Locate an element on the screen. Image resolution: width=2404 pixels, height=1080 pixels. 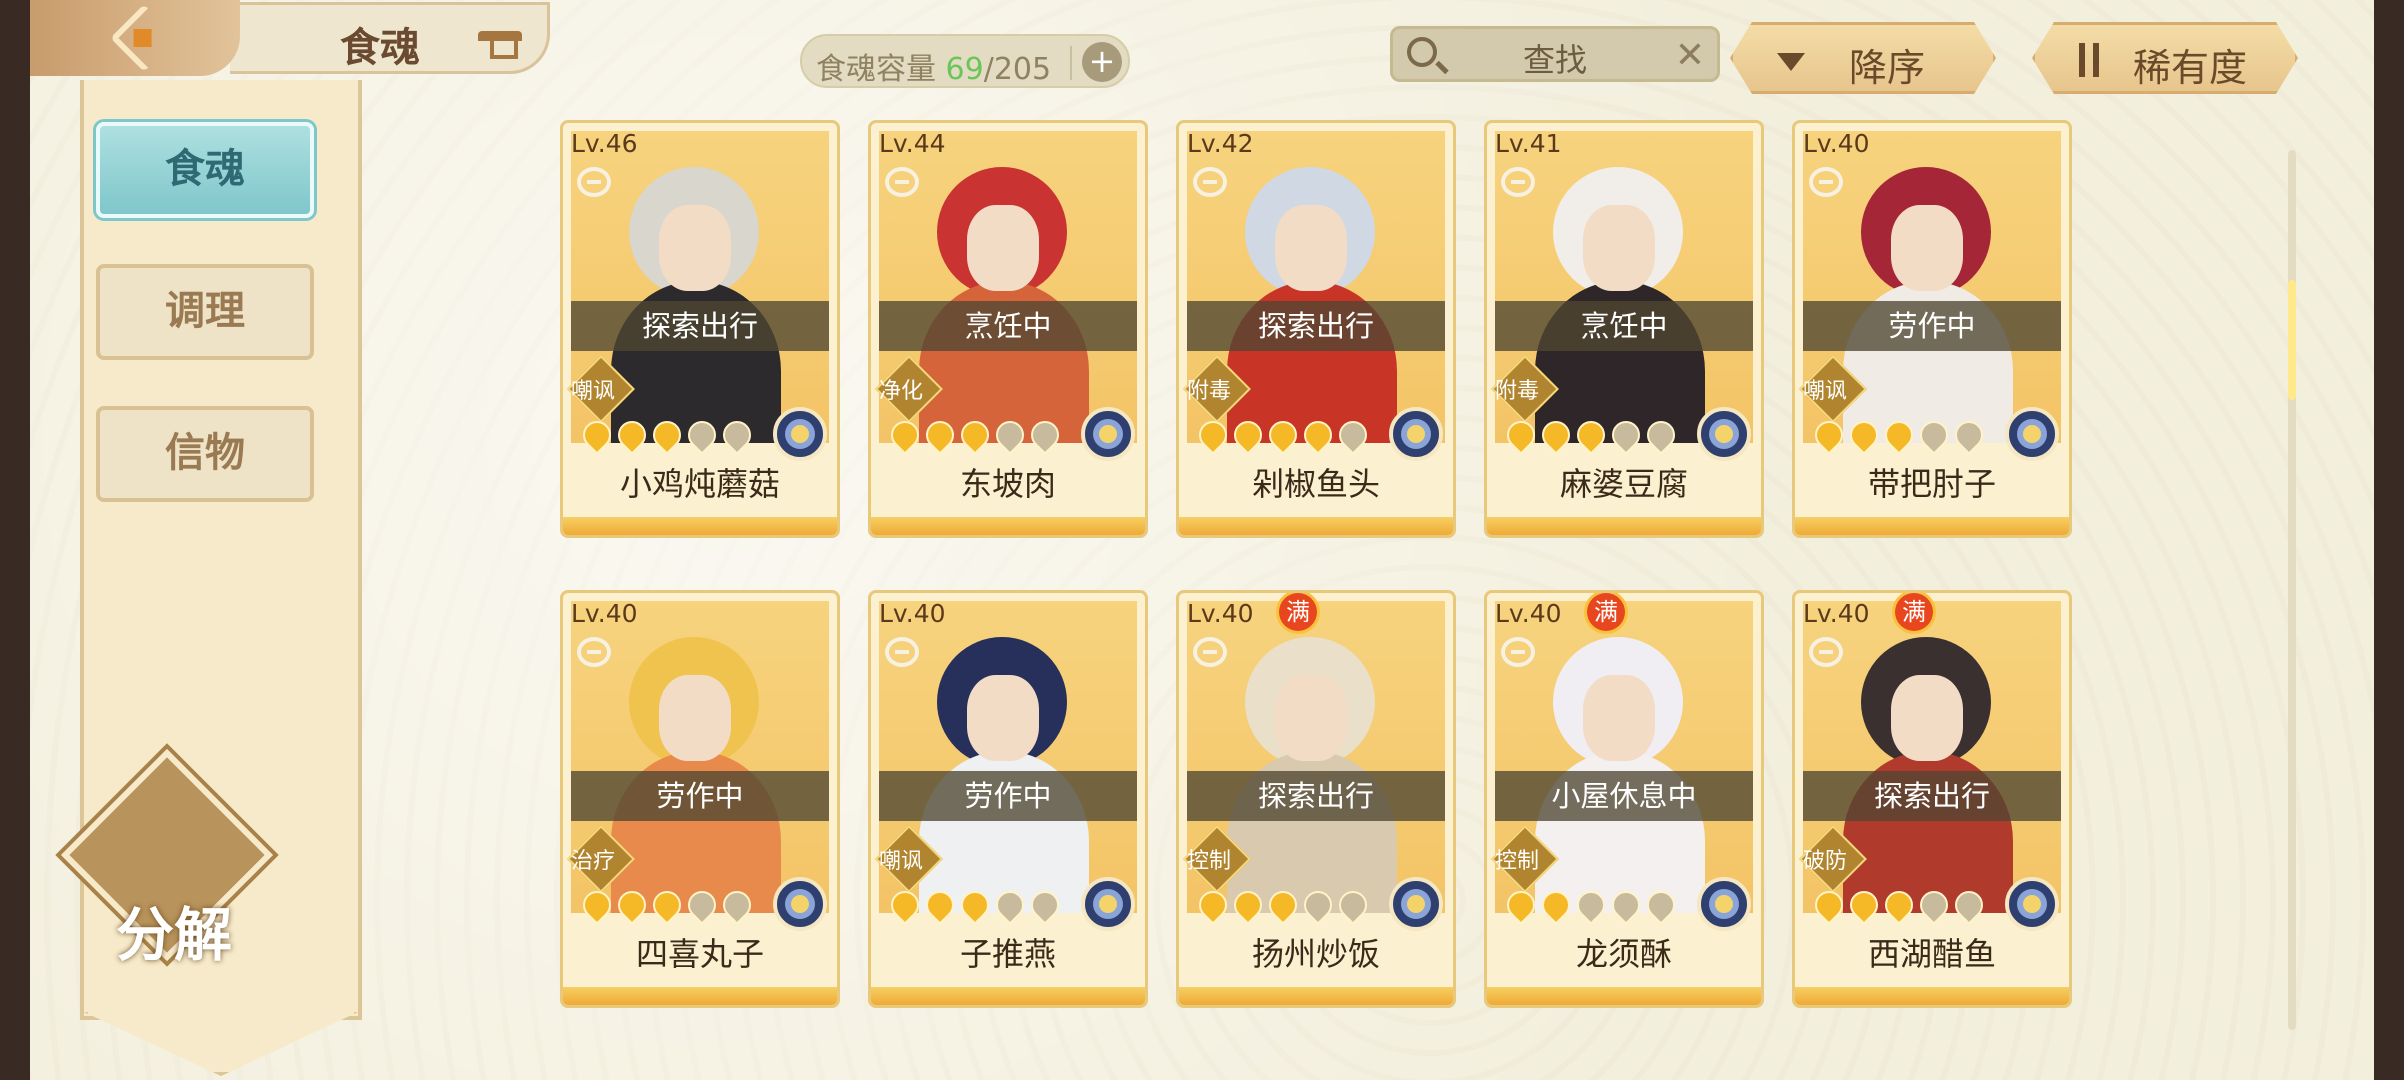
character-name: 小鸡炖蘑菇 is located at coordinates (699, 484).